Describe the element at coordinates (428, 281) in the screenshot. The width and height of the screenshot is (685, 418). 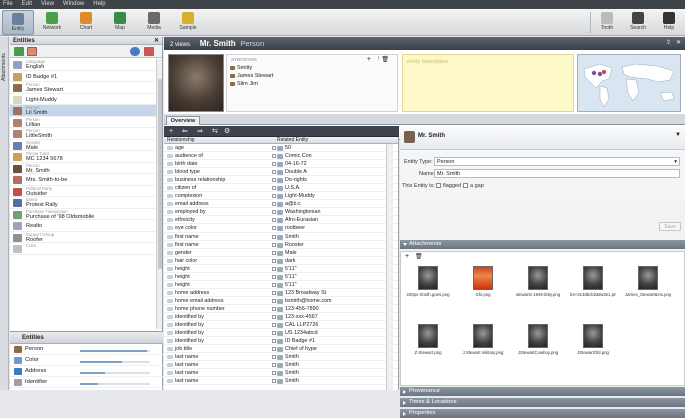
I see `attachment-item: 220px-Smith,goes.png` at that location.